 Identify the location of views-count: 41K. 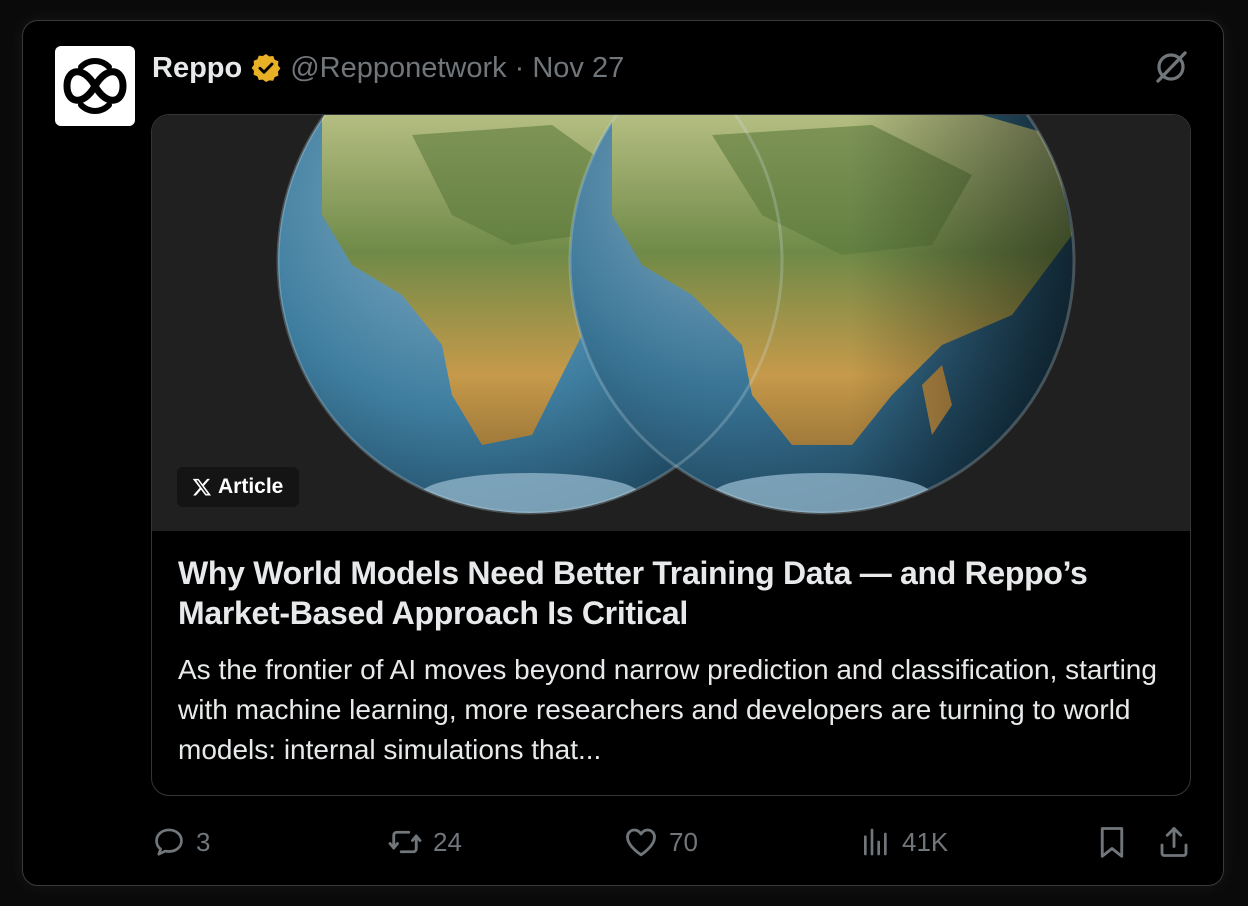
(925, 841).